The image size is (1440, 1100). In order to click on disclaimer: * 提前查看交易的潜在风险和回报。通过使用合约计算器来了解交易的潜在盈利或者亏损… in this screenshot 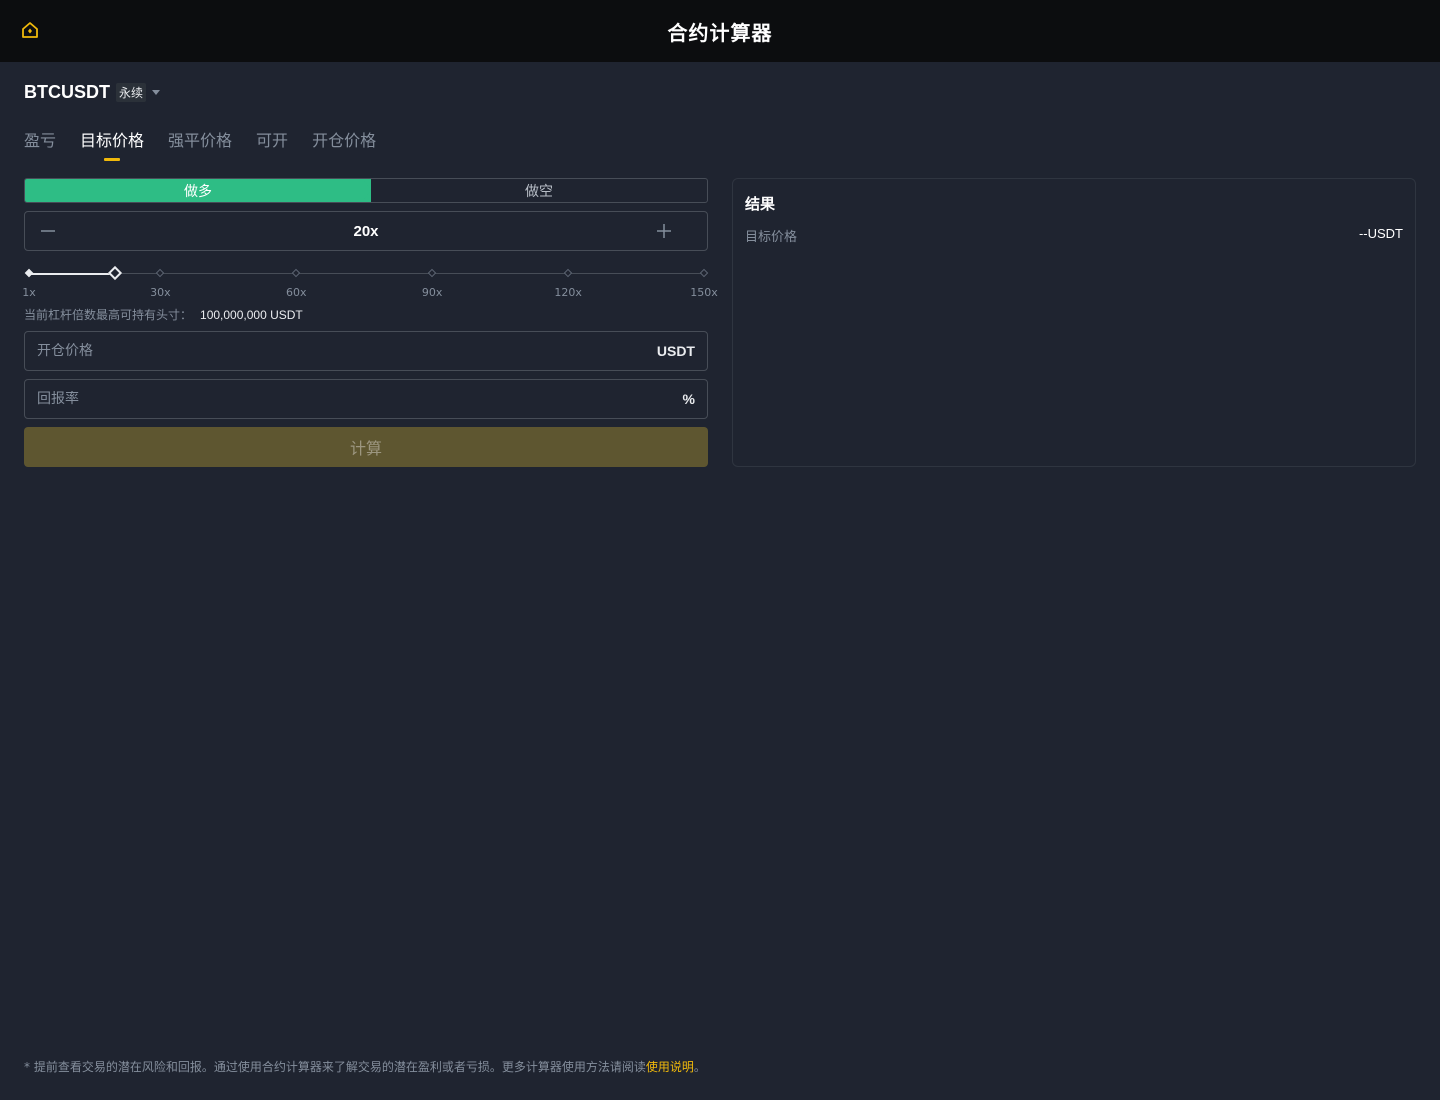, I will do `click(365, 1066)`.